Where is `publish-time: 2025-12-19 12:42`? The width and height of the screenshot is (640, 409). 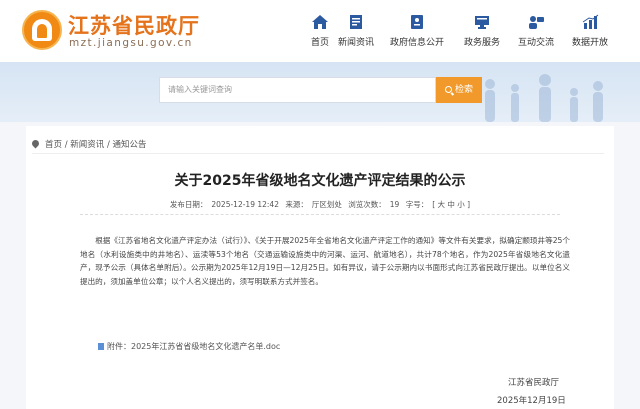
publish-time: 2025-12-19 12:42 is located at coordinates (245, 204).